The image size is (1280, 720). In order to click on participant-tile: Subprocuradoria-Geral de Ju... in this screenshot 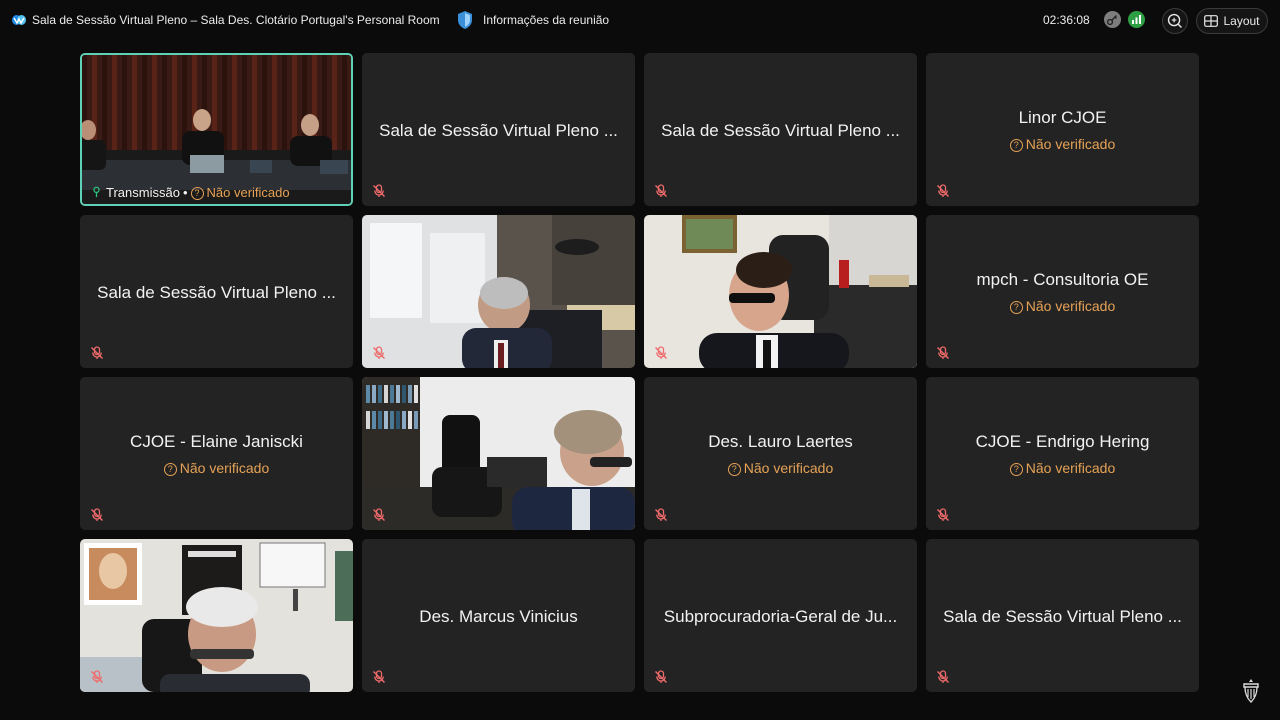, I will do `click(780, 615)`.